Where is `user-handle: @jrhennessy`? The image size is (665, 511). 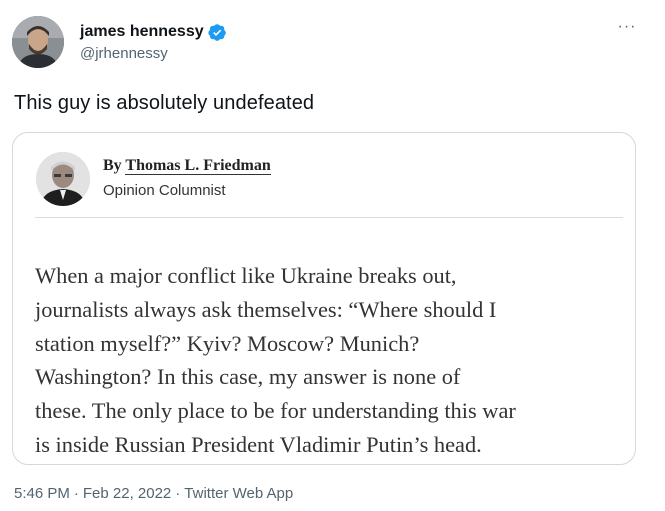
user-handle: @jrhennessy is located at coordinates (124, 53).